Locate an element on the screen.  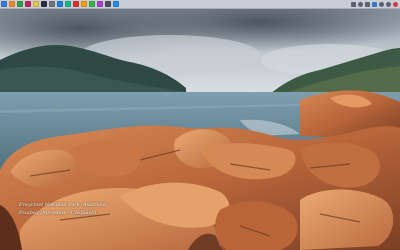
settings-icon is located at coordinates (52, 4).